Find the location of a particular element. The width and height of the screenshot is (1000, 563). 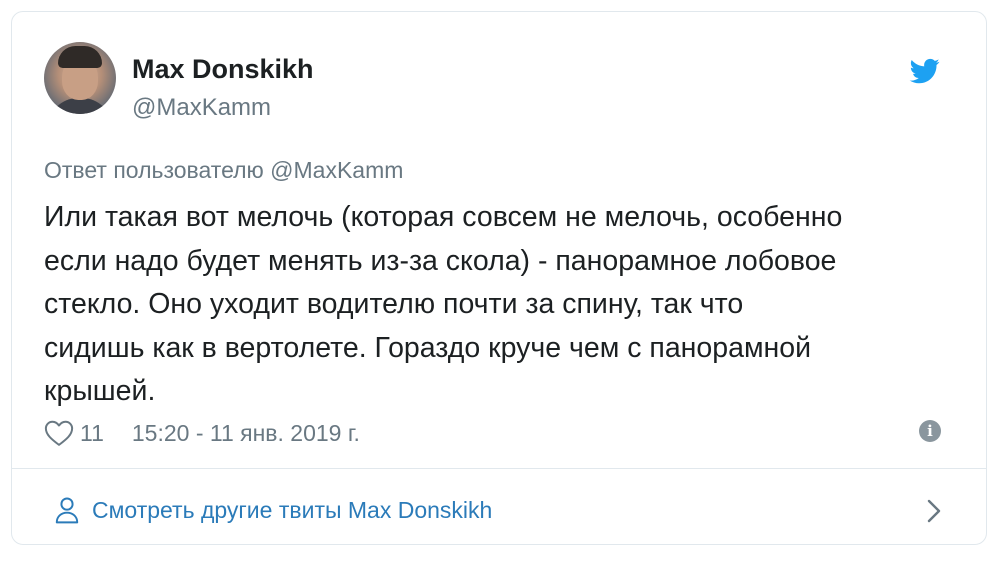

chevron-right-icon is located at coordinates (934, 511).